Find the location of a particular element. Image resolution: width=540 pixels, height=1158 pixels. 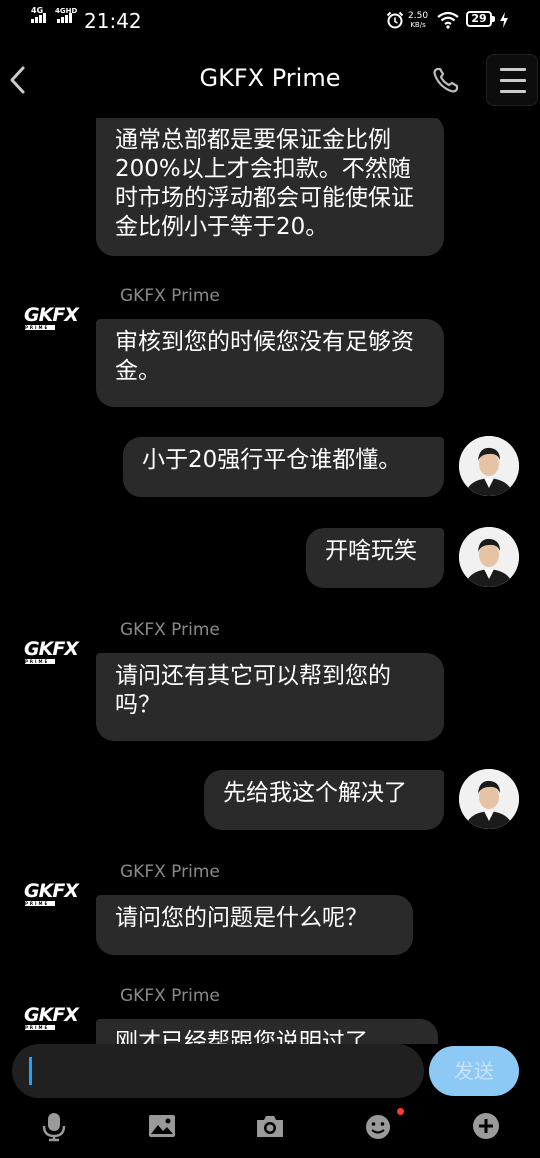

network-speed: 2.50 KB/s is located at coordinates (418, 21).